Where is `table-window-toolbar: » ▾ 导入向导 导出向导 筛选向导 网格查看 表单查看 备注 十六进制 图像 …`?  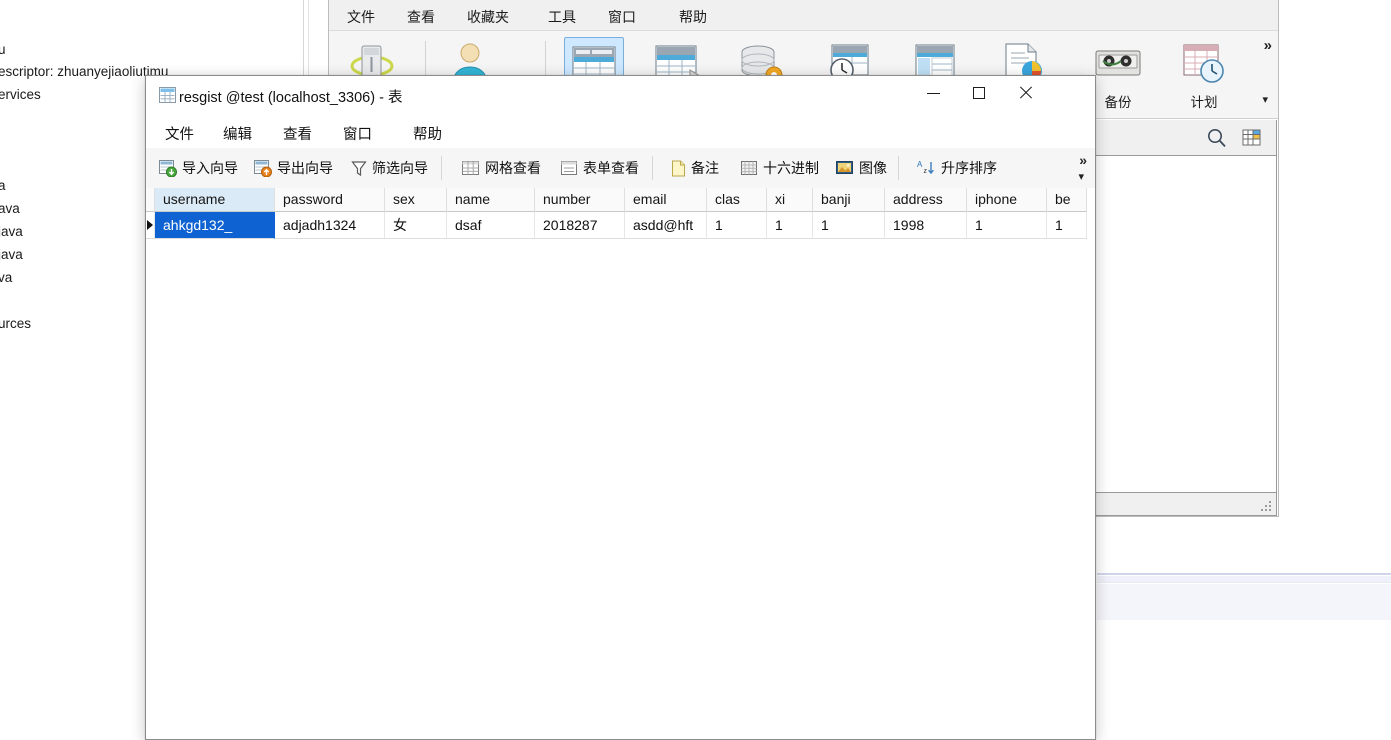 table-window-toolbar: » ▾ 导入向导 导出向导 筛选向导 网格查看 表单查看 备注 十六进制 图像 … is located at coordinates (620, 168).